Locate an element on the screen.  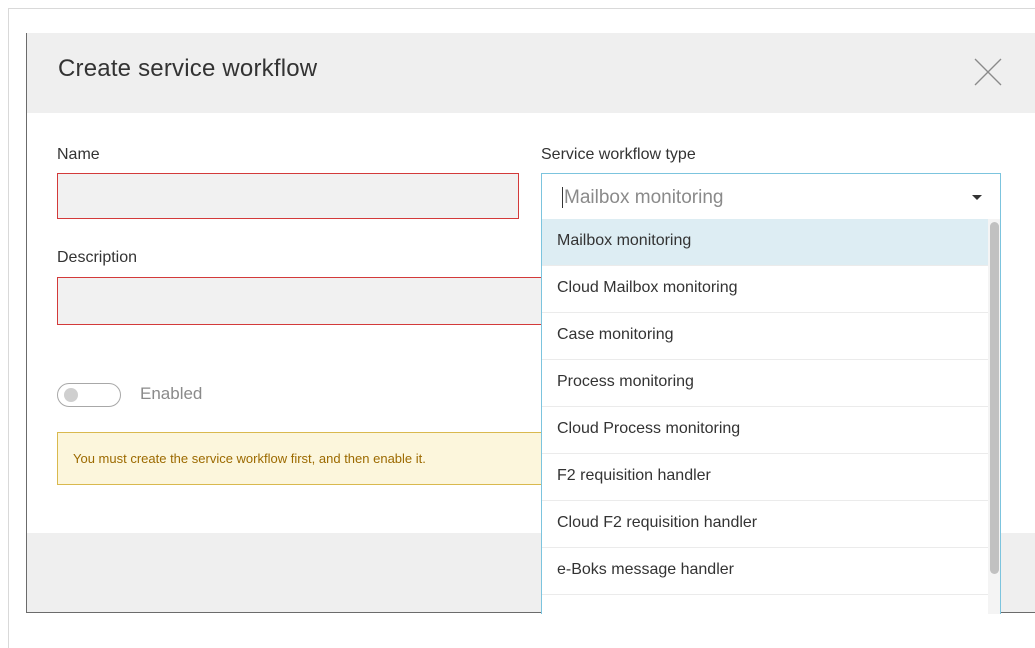
dropdown-option-label: Cloud F2 requisition handler is located at coordinates (657, 522).